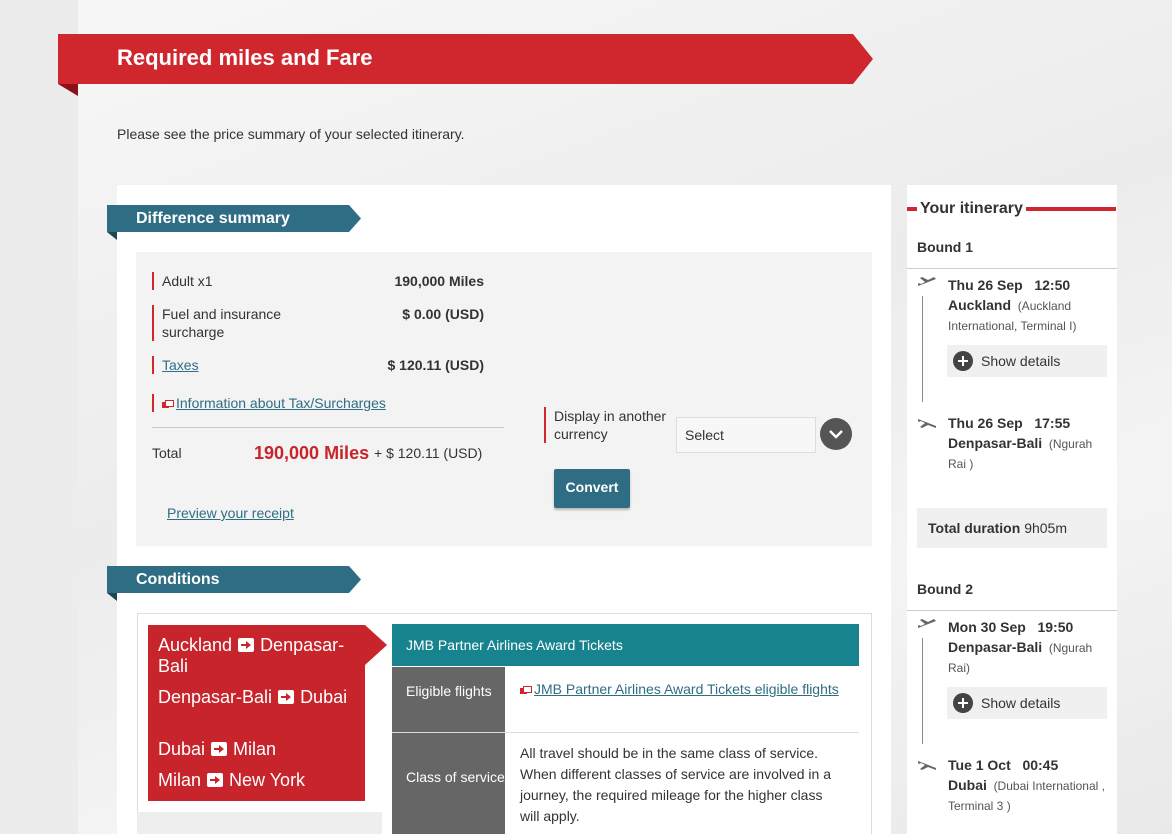 Image resolution: width=1172 pixels, height=834 pixels. Describe the element at coordinates (436, 365) in the screenshot. I see `taxes-value: $ 120.11 (USD)` at that location.